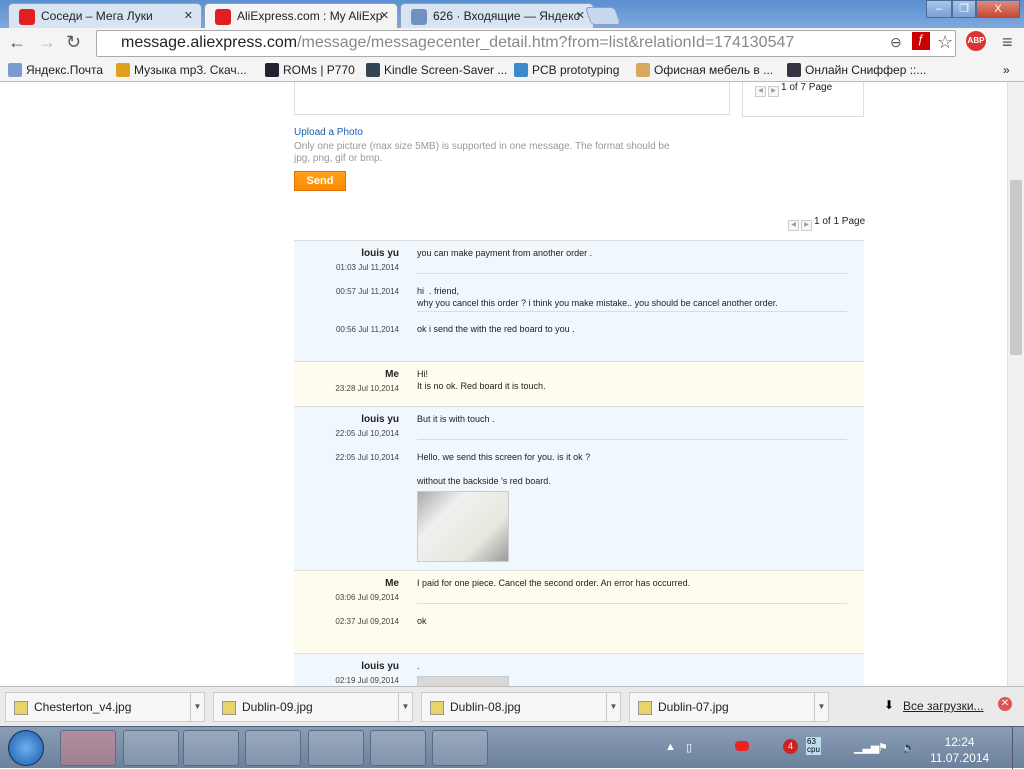 The height and width of the screenshot is (769, 1024). Describe the element at coordinates (807, 87) in the screenshot. I see `pager-label: 1 of 7 Page` at that location.